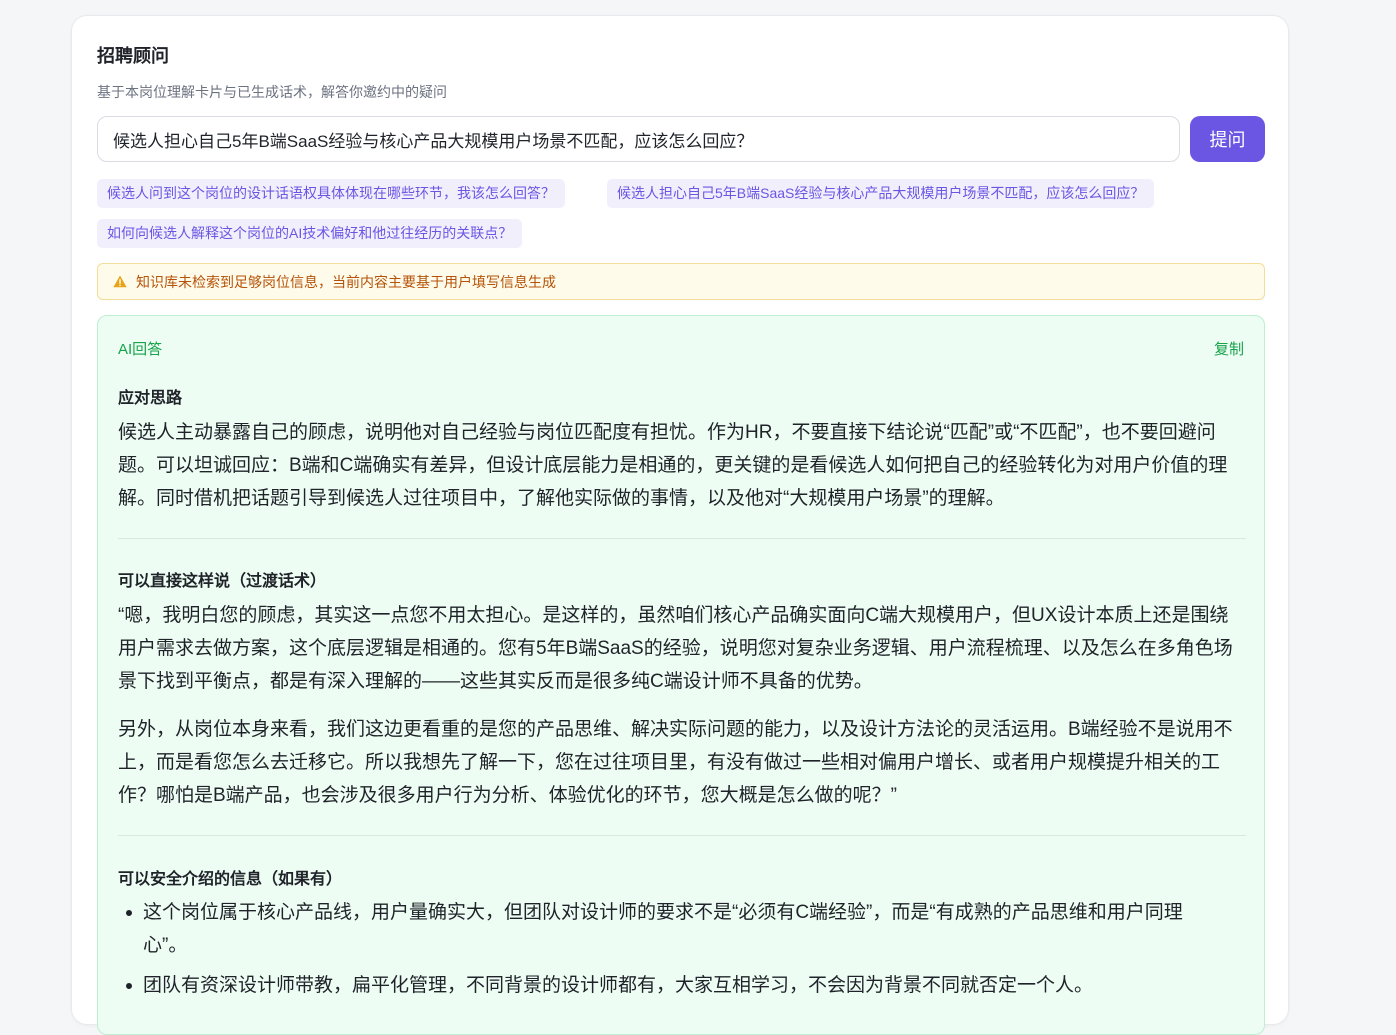 Image resolution: width=1396 pixels, height=1035 pixels. I want to click on warning-icon, so click(120, 281).